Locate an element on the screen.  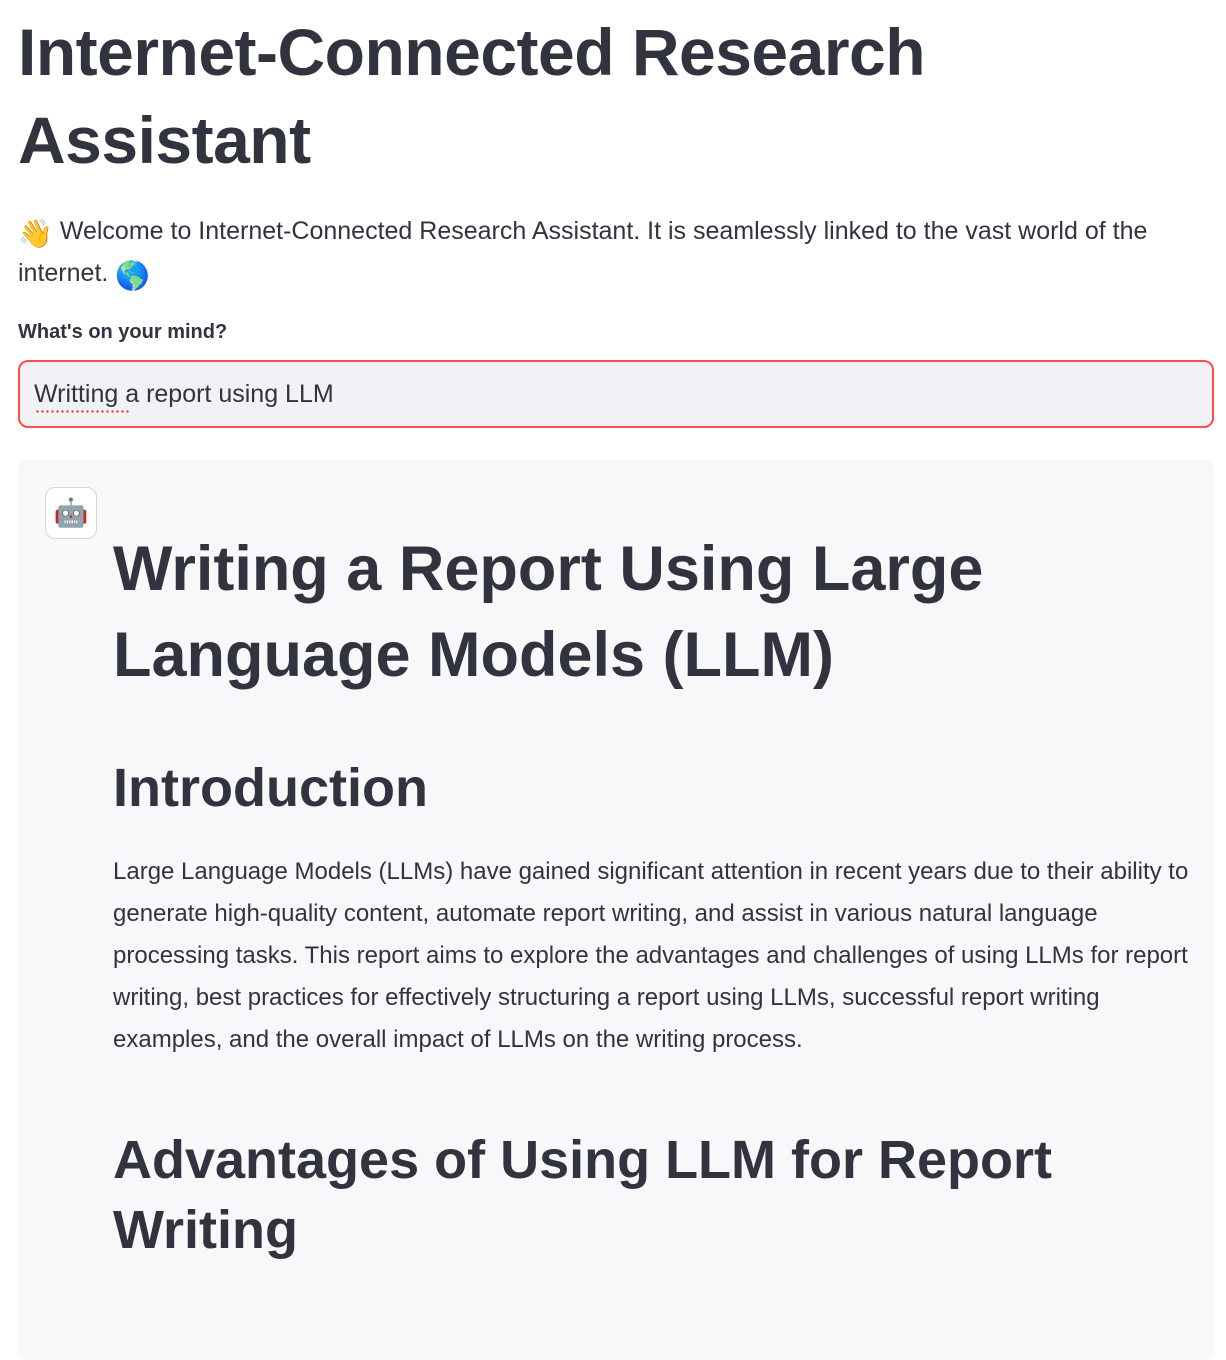
robot-icon: 🤖 is located at coordinates (71, 512).